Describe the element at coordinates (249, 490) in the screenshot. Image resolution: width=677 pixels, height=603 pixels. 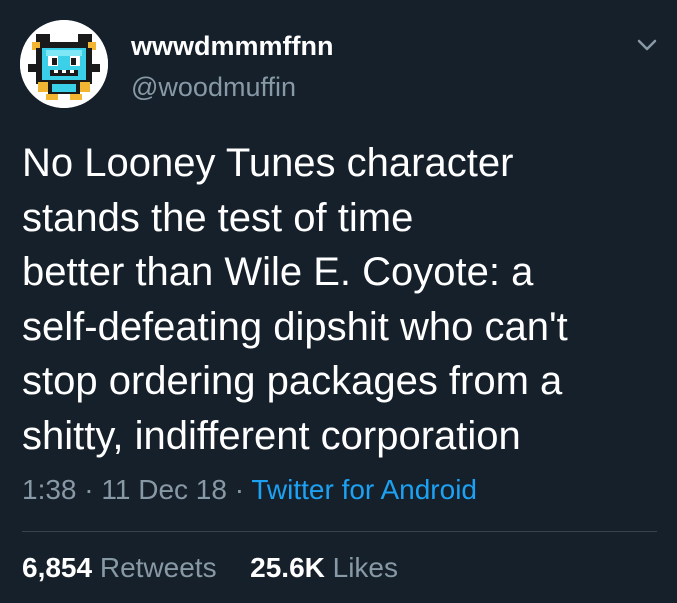
I see `tweet-meta: 1:38 · 11 Dec 18 · Twitter for Android` at that location.